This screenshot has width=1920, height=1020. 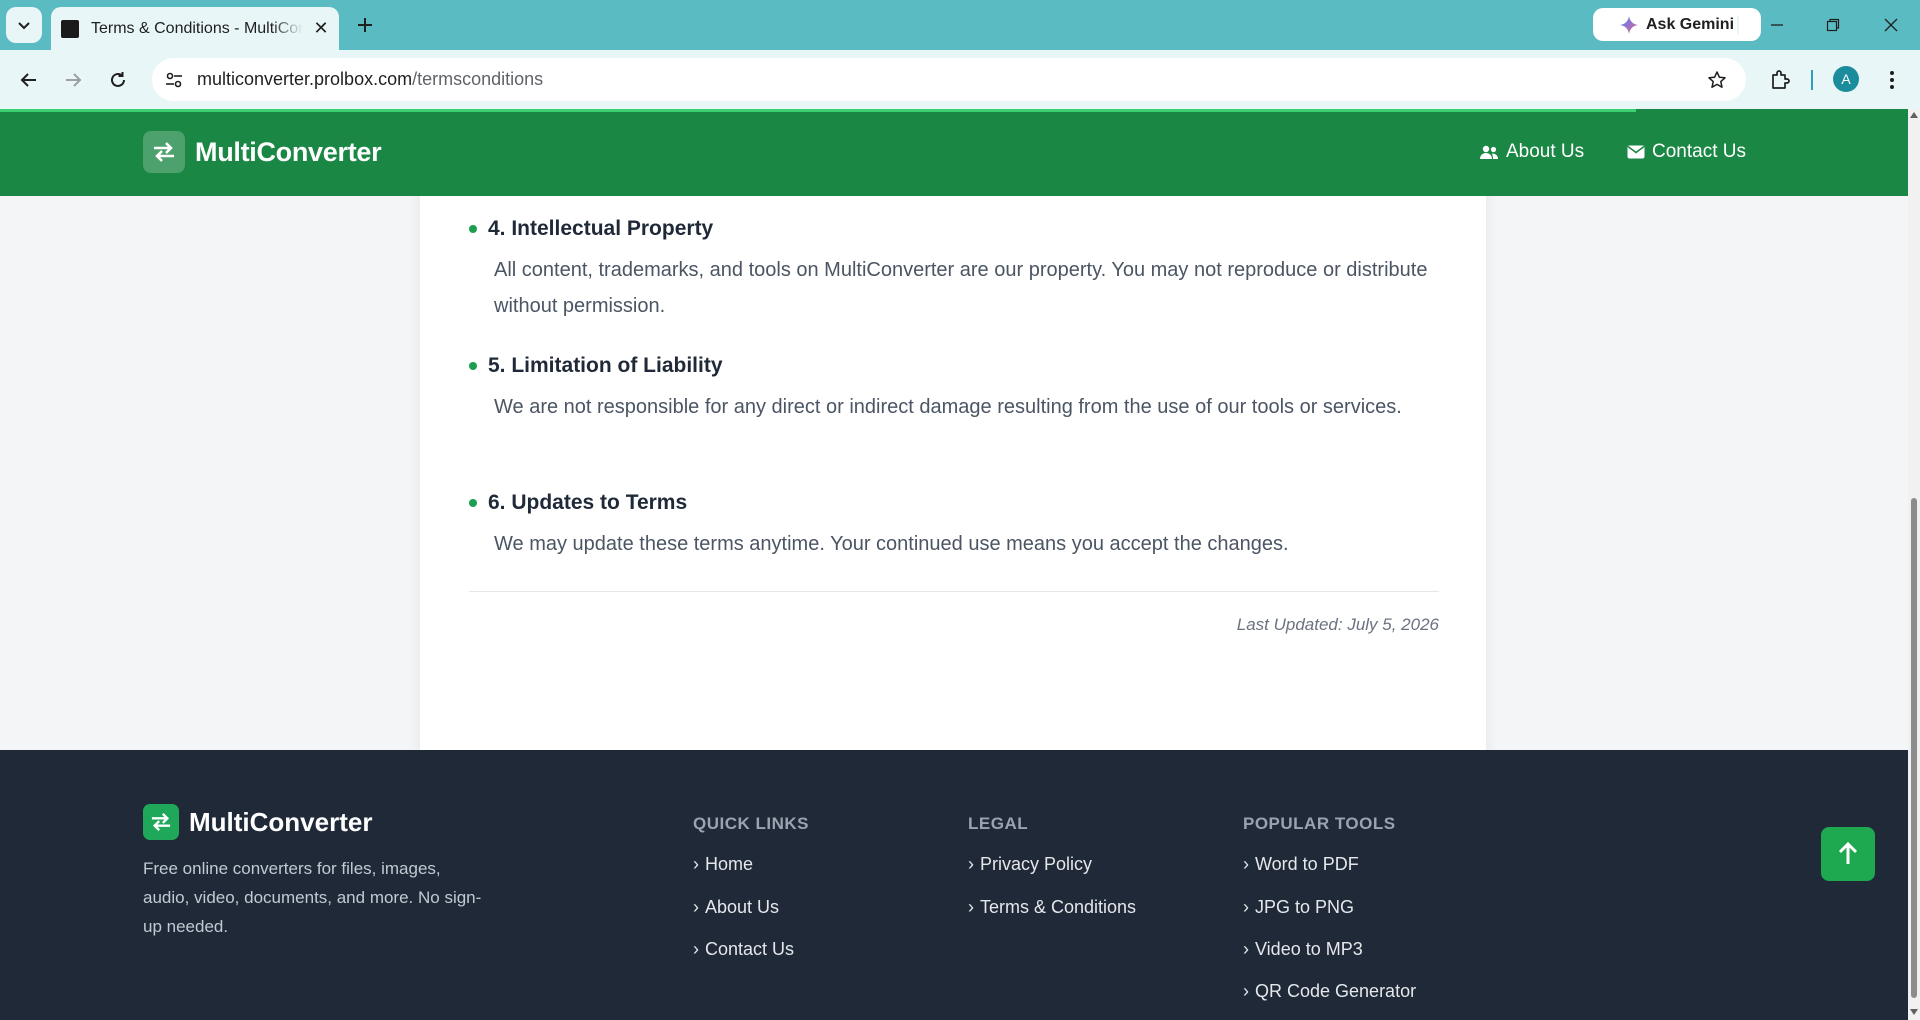 I want to click on footer-brand-name: MultiConverter, so click(x=281, y=821).